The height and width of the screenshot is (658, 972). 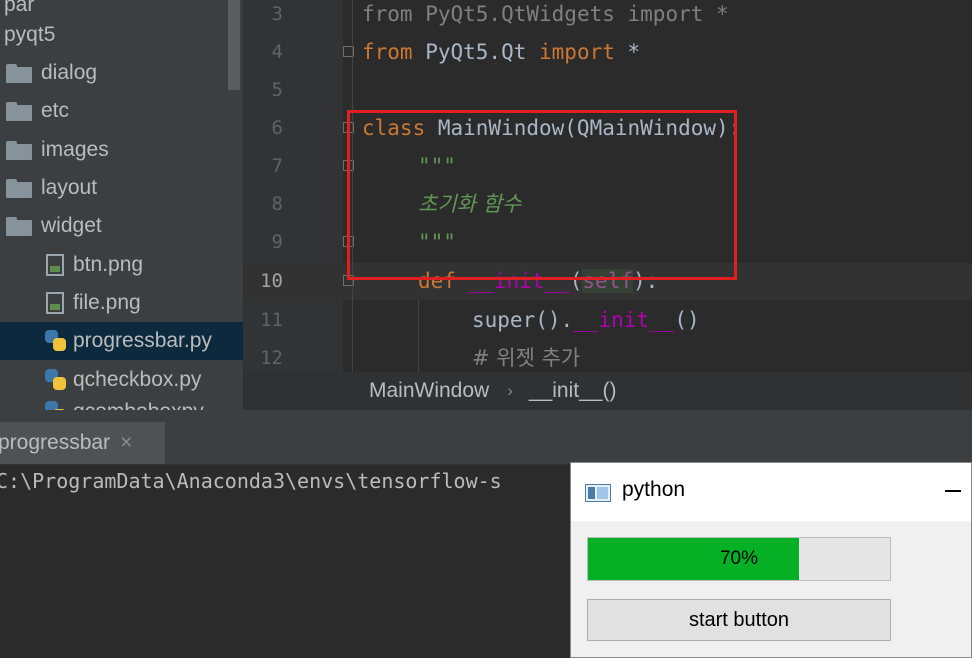 What do you see at coordinates (577, 52) in the screenshot?
I see `code-keyword: import` at bounding box center [577, 52].